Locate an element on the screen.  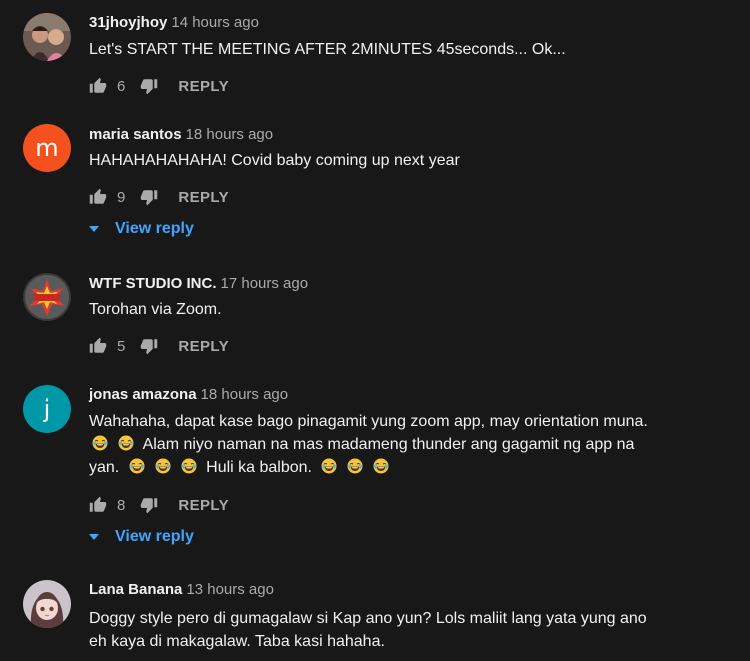
avatar: j is located at coordinates (47, 409).